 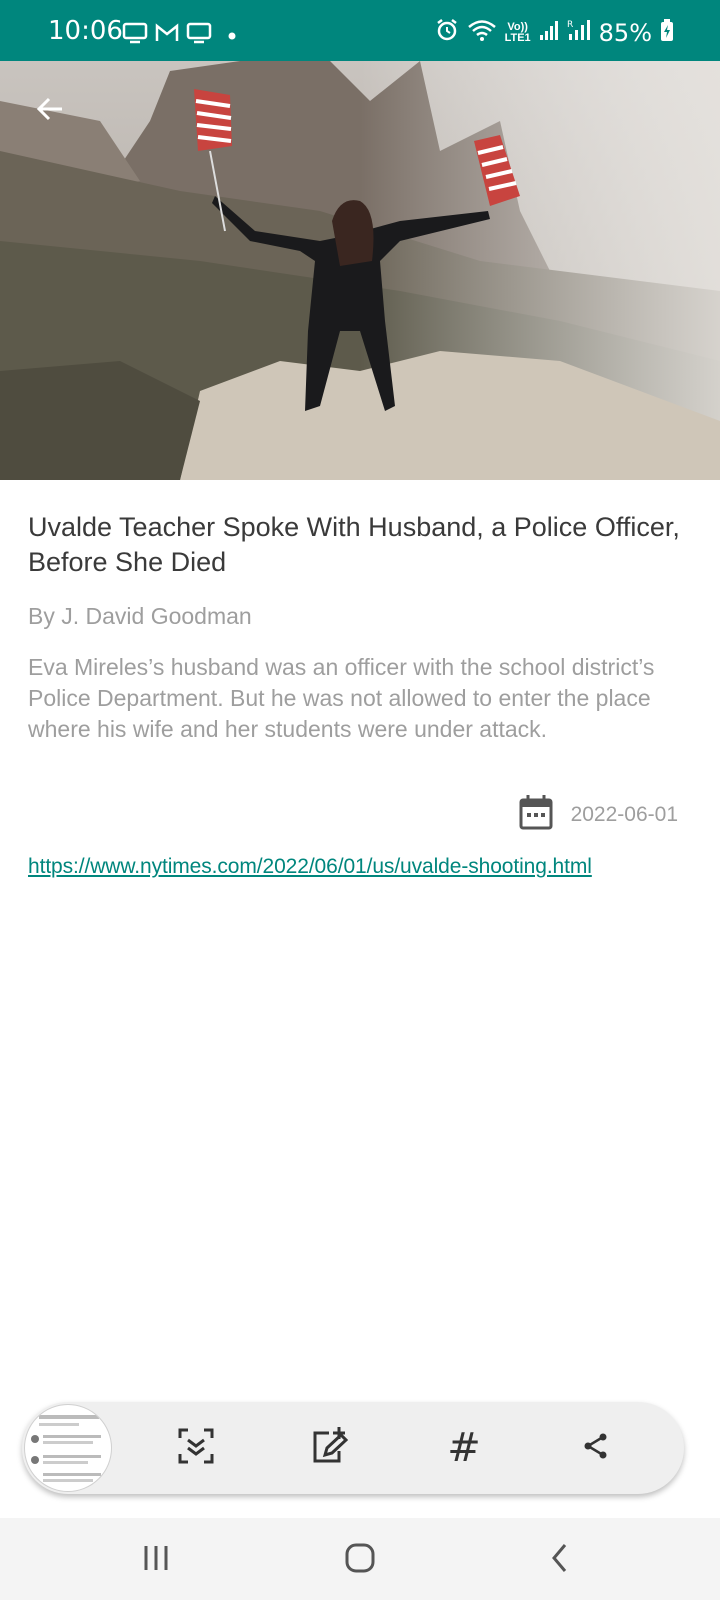 What do you see at coordinates (625, 32) in the screenshot?
I see `battery-percentage: 85%` at bounding box center [625, 32].